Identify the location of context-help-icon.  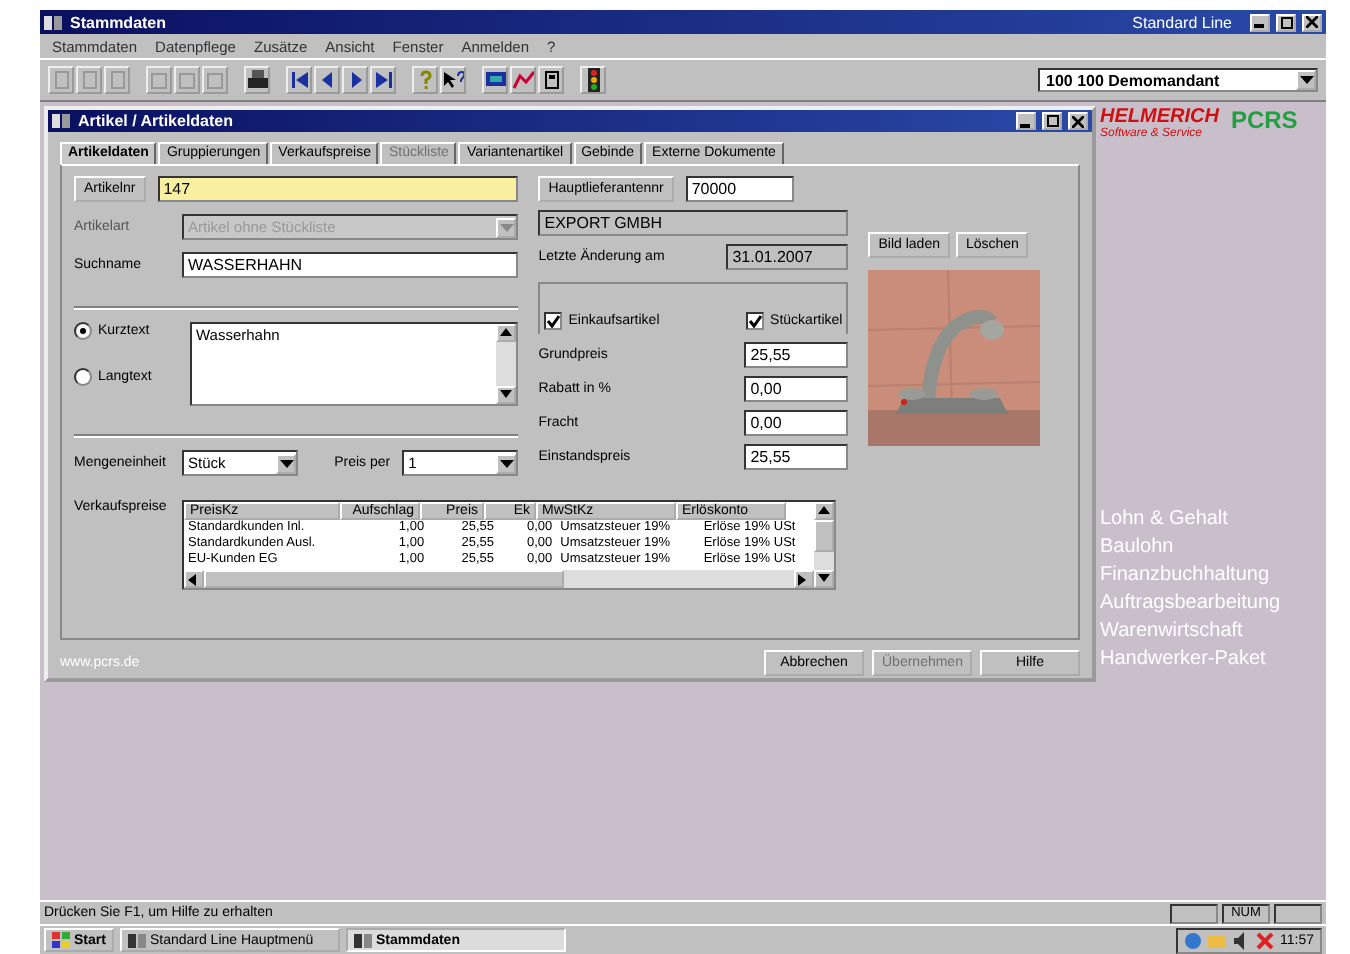
(453, 80).